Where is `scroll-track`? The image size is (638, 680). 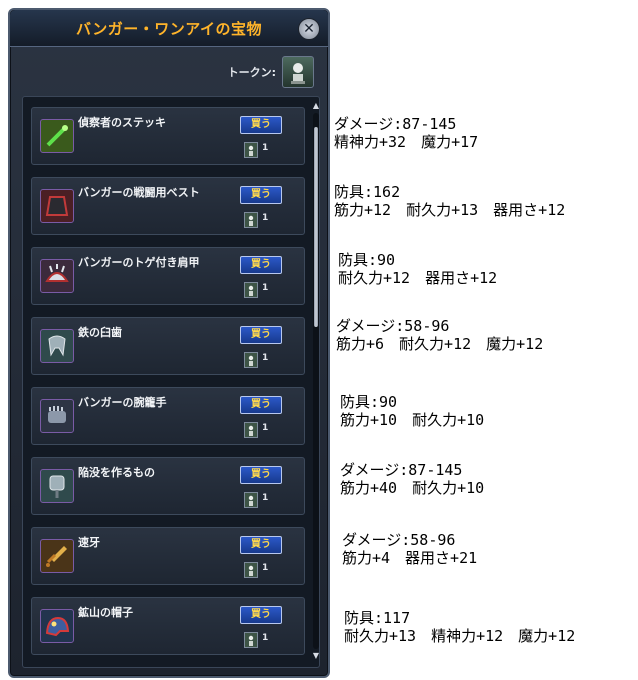 scroll-track is located at coordinates (316, 381).